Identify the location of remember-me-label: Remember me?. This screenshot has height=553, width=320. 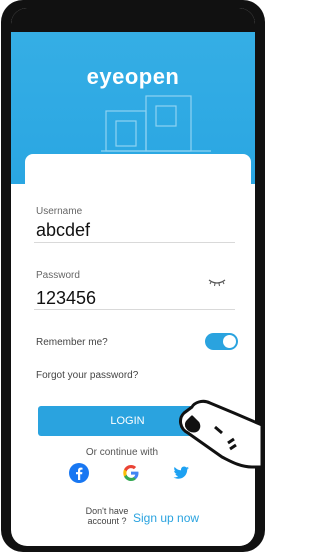
(72, 342).